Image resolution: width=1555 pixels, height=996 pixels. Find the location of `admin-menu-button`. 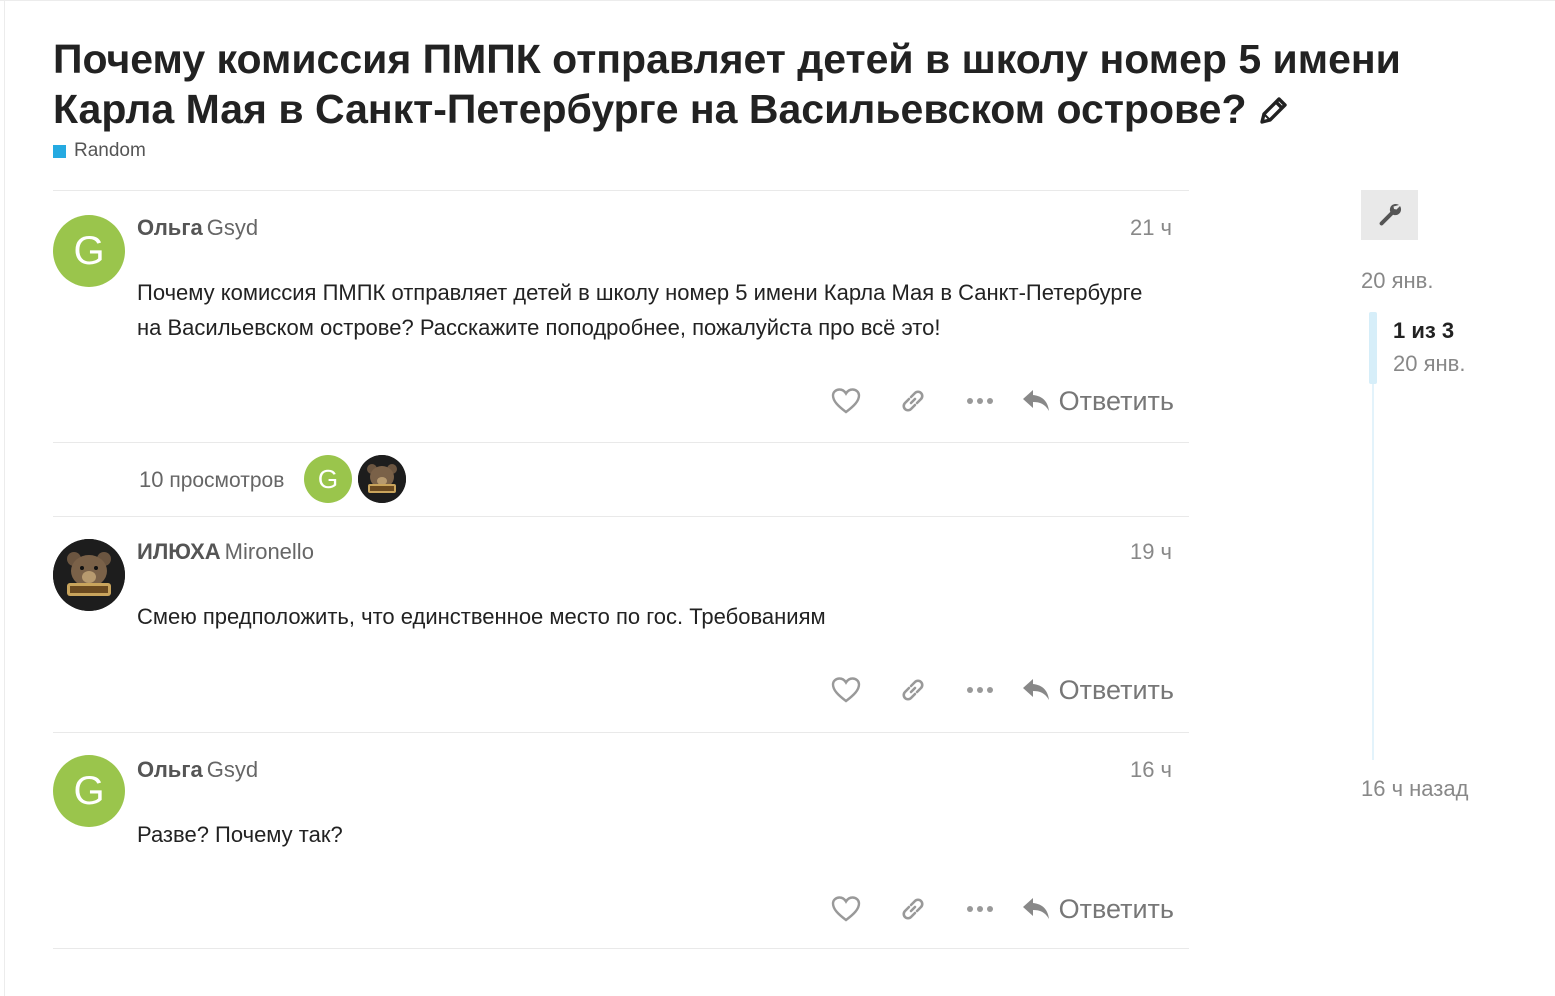

admin-menu-button is located at coordinates (1389, 215).